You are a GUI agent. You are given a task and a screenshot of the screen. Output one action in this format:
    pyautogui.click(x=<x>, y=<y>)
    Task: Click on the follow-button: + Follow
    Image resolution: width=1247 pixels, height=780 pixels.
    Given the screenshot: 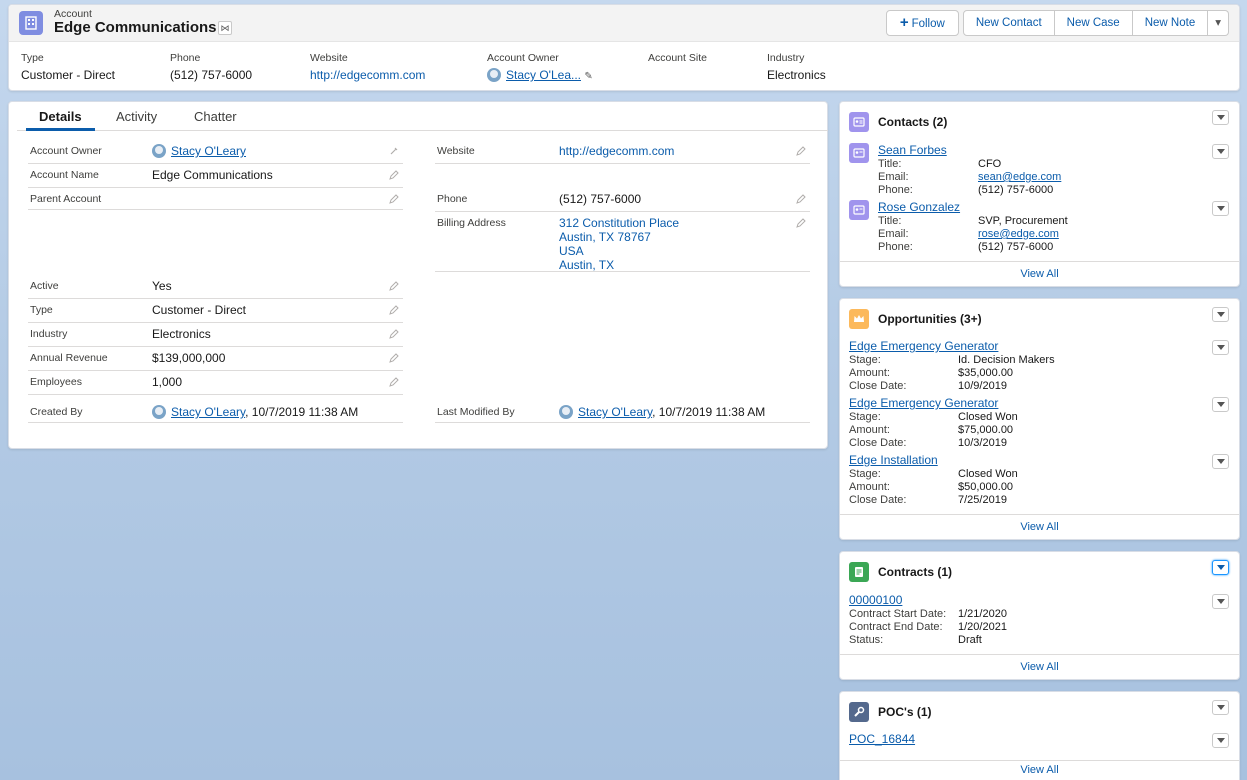 What is the action you would take?
    pyautogui.click(x=922, y=23)
    